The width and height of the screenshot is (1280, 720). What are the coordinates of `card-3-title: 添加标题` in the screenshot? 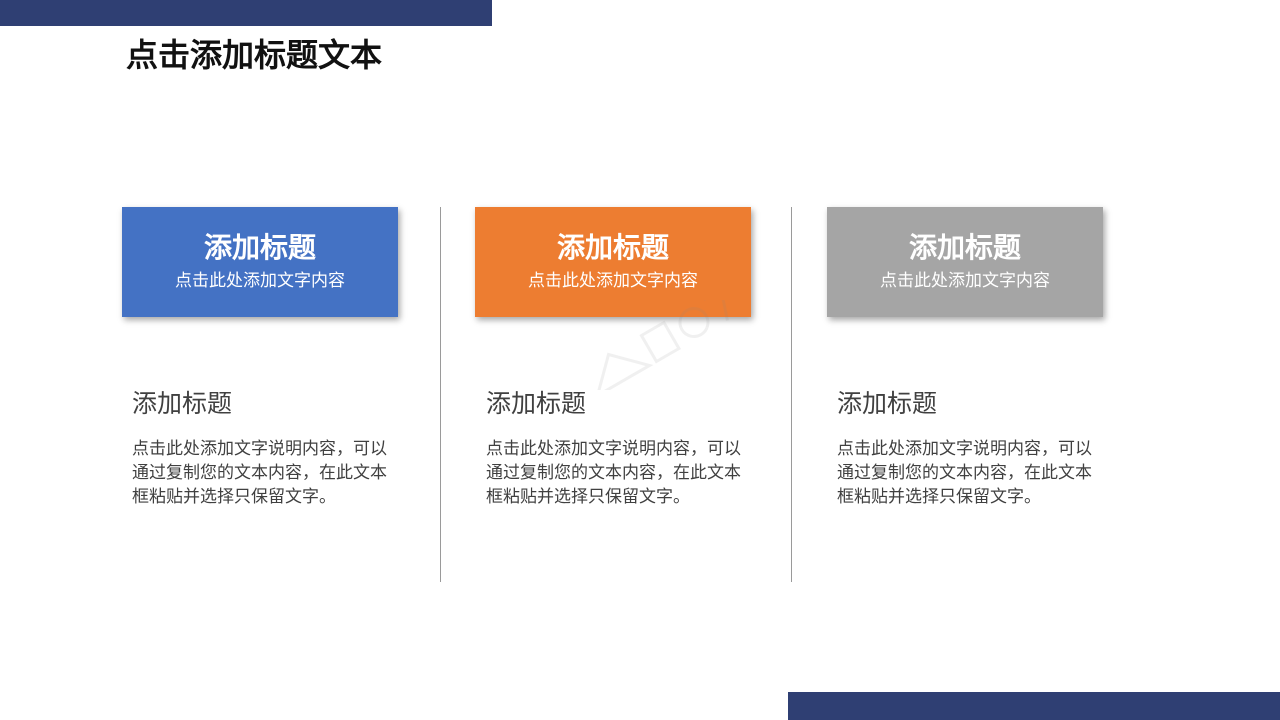 It's located at (965, 248).